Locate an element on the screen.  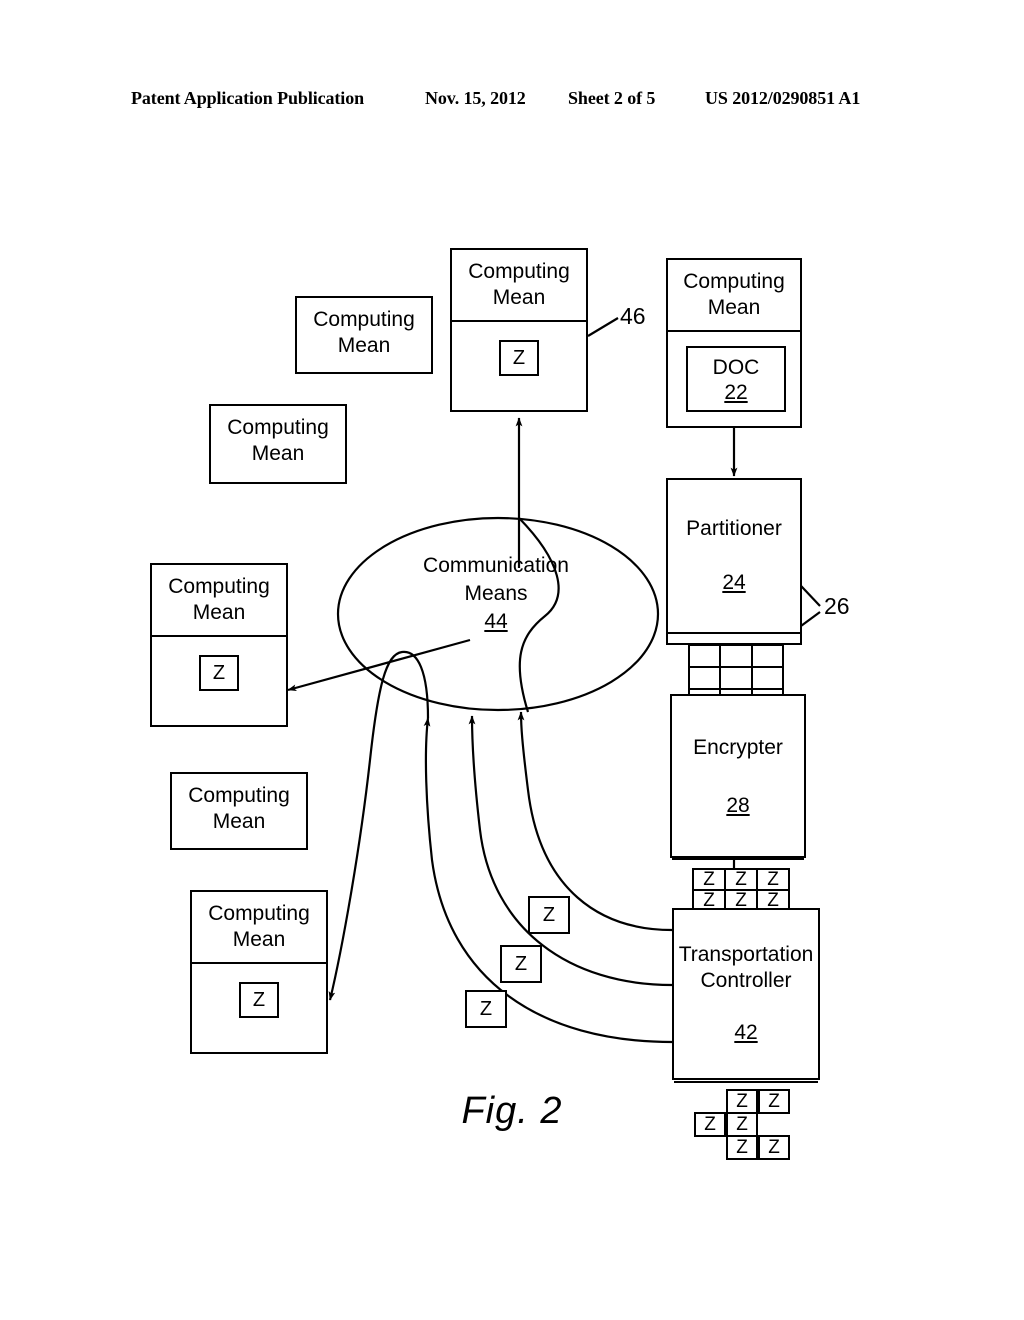
in-flight-packet-2: Z is located at coordinates (521, 964).